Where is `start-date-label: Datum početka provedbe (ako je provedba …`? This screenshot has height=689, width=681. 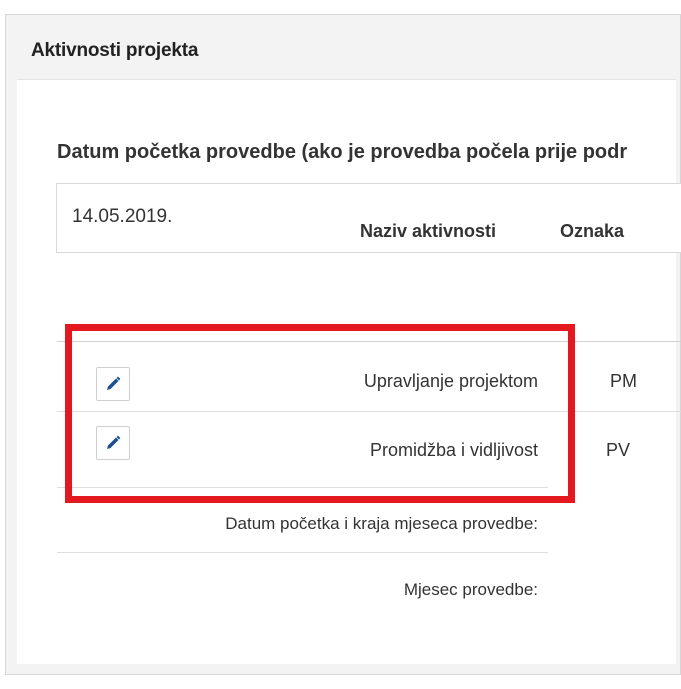
start-date-label: Datum početka provedbe (ako je provedba … is located at coordinates (342, 152).